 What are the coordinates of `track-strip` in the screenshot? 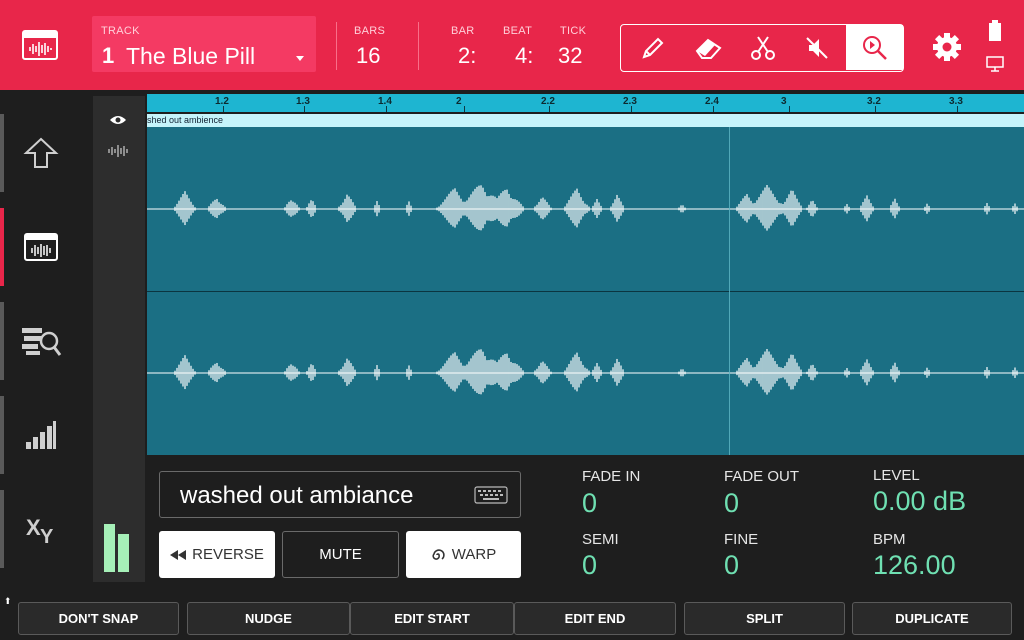 It's located at (119, 339).